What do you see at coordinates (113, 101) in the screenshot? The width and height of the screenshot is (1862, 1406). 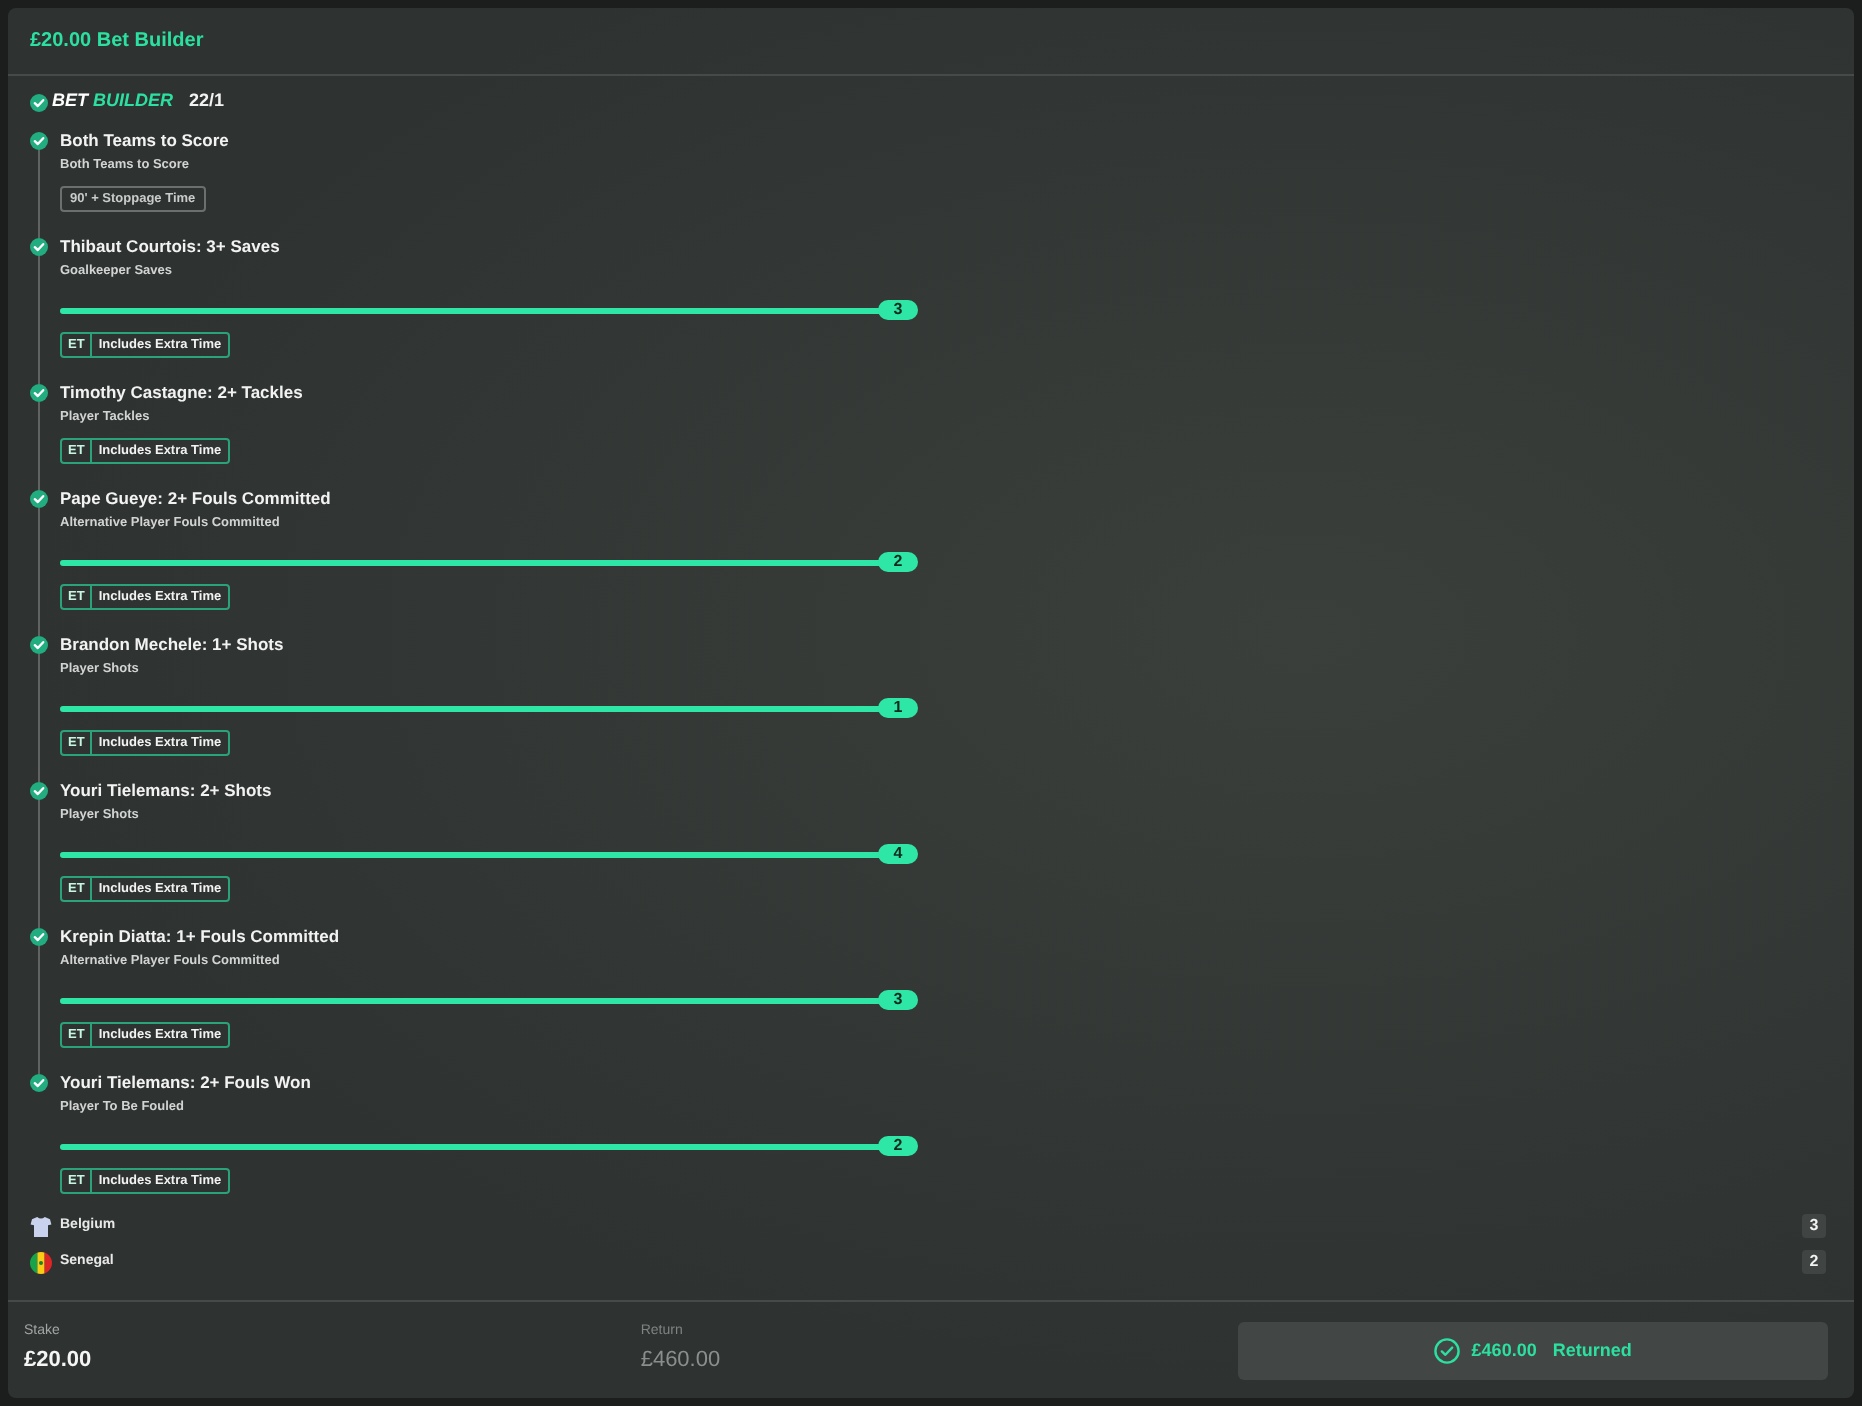 I see `bet-builder-logo: BET BUILDER` at bounding box center [113, 101].